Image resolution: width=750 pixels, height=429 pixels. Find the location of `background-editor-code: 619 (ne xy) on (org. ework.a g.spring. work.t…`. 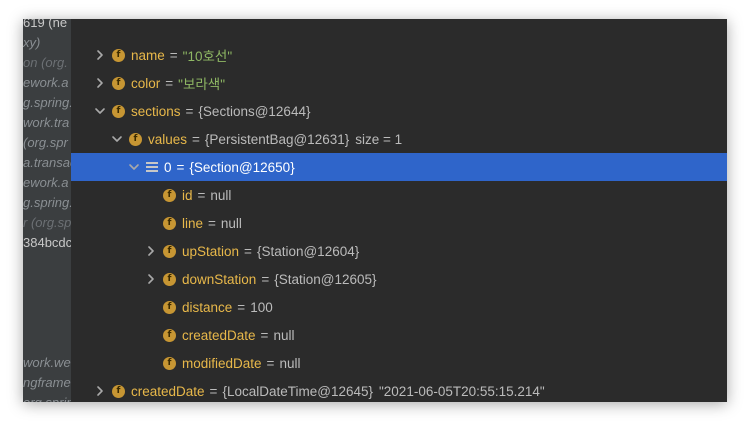

background-editor-code: 619 (ne xy) on (org. ework.a g.spring. work.t… is located at coordinates (47, 210).